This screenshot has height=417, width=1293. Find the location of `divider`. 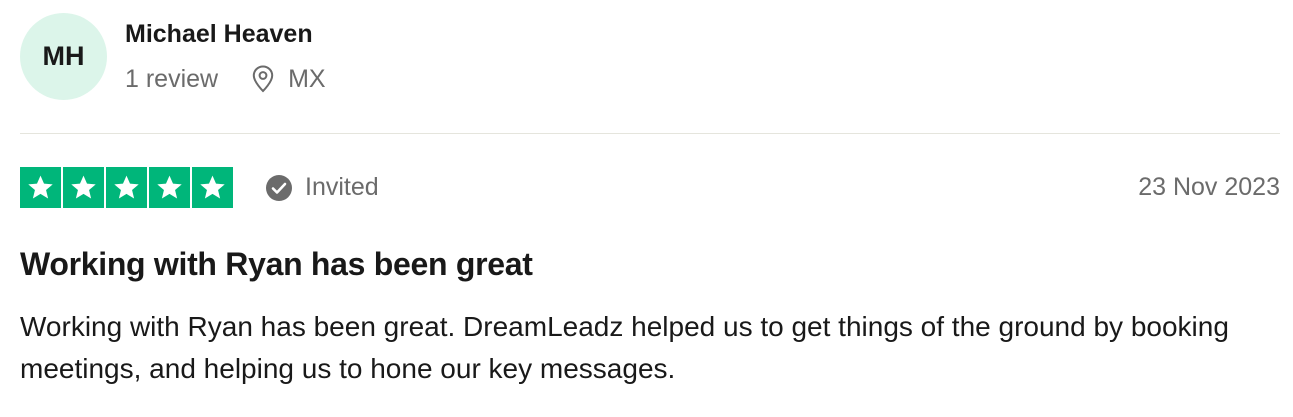

divider is located at coordinates (650, 133).